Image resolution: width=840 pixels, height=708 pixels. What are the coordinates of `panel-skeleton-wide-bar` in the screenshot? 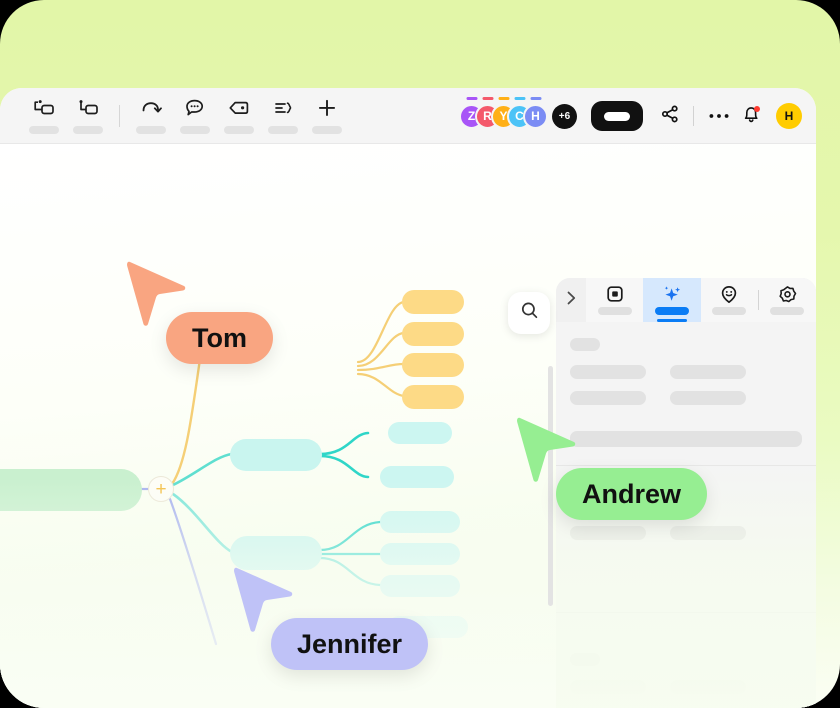 It's located at (686, 439).